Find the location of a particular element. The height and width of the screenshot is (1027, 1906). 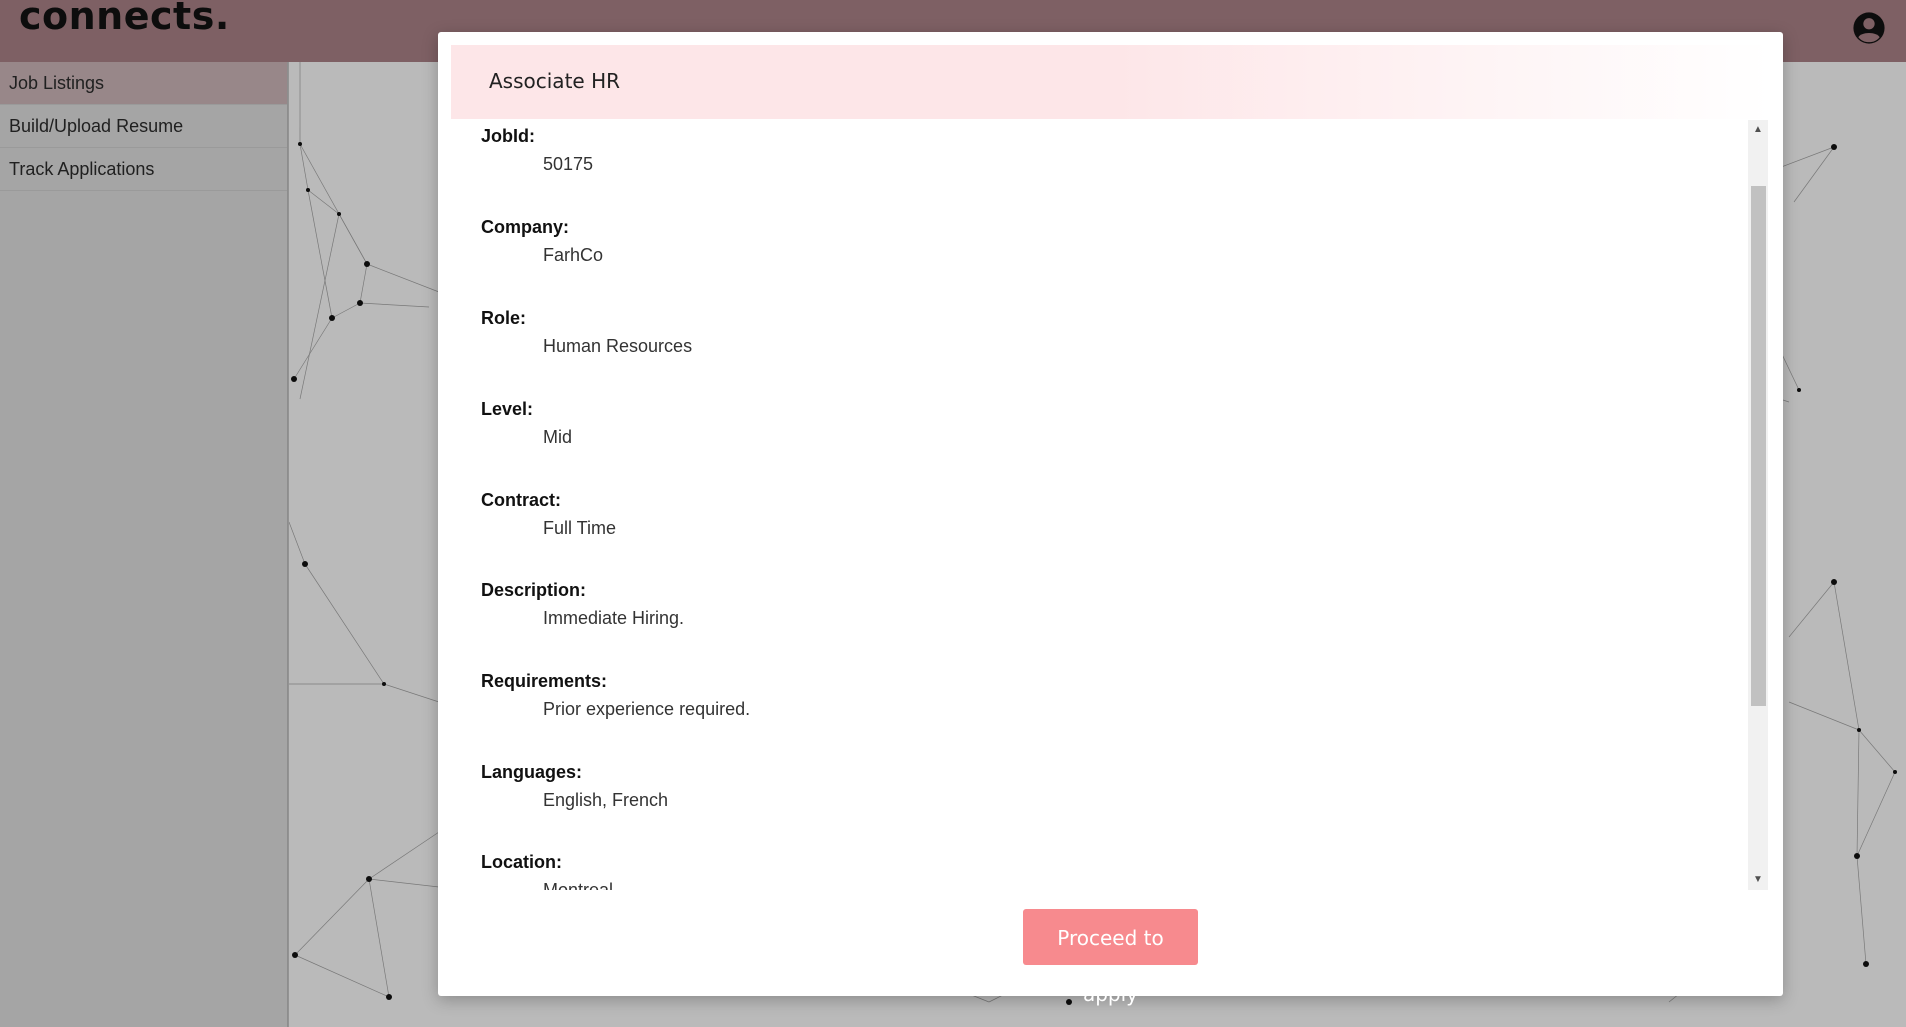

field-languages: Languages: English, French is located at coordinates (574, 786).